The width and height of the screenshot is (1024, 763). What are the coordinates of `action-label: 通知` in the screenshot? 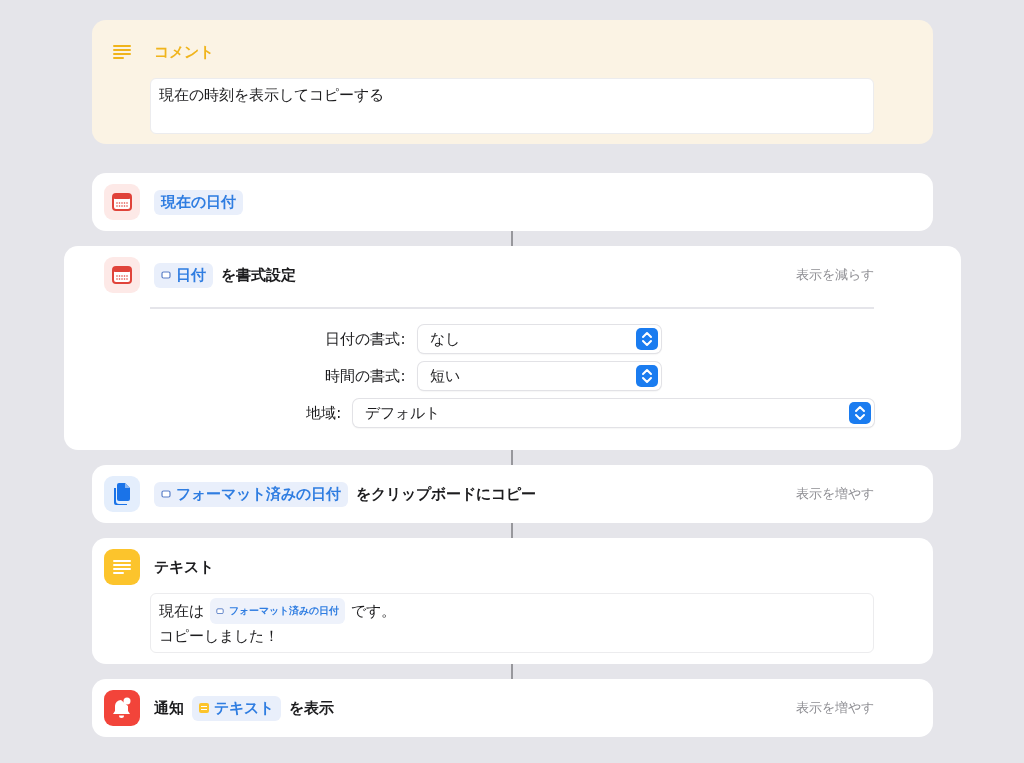 It's located at (168, 708).